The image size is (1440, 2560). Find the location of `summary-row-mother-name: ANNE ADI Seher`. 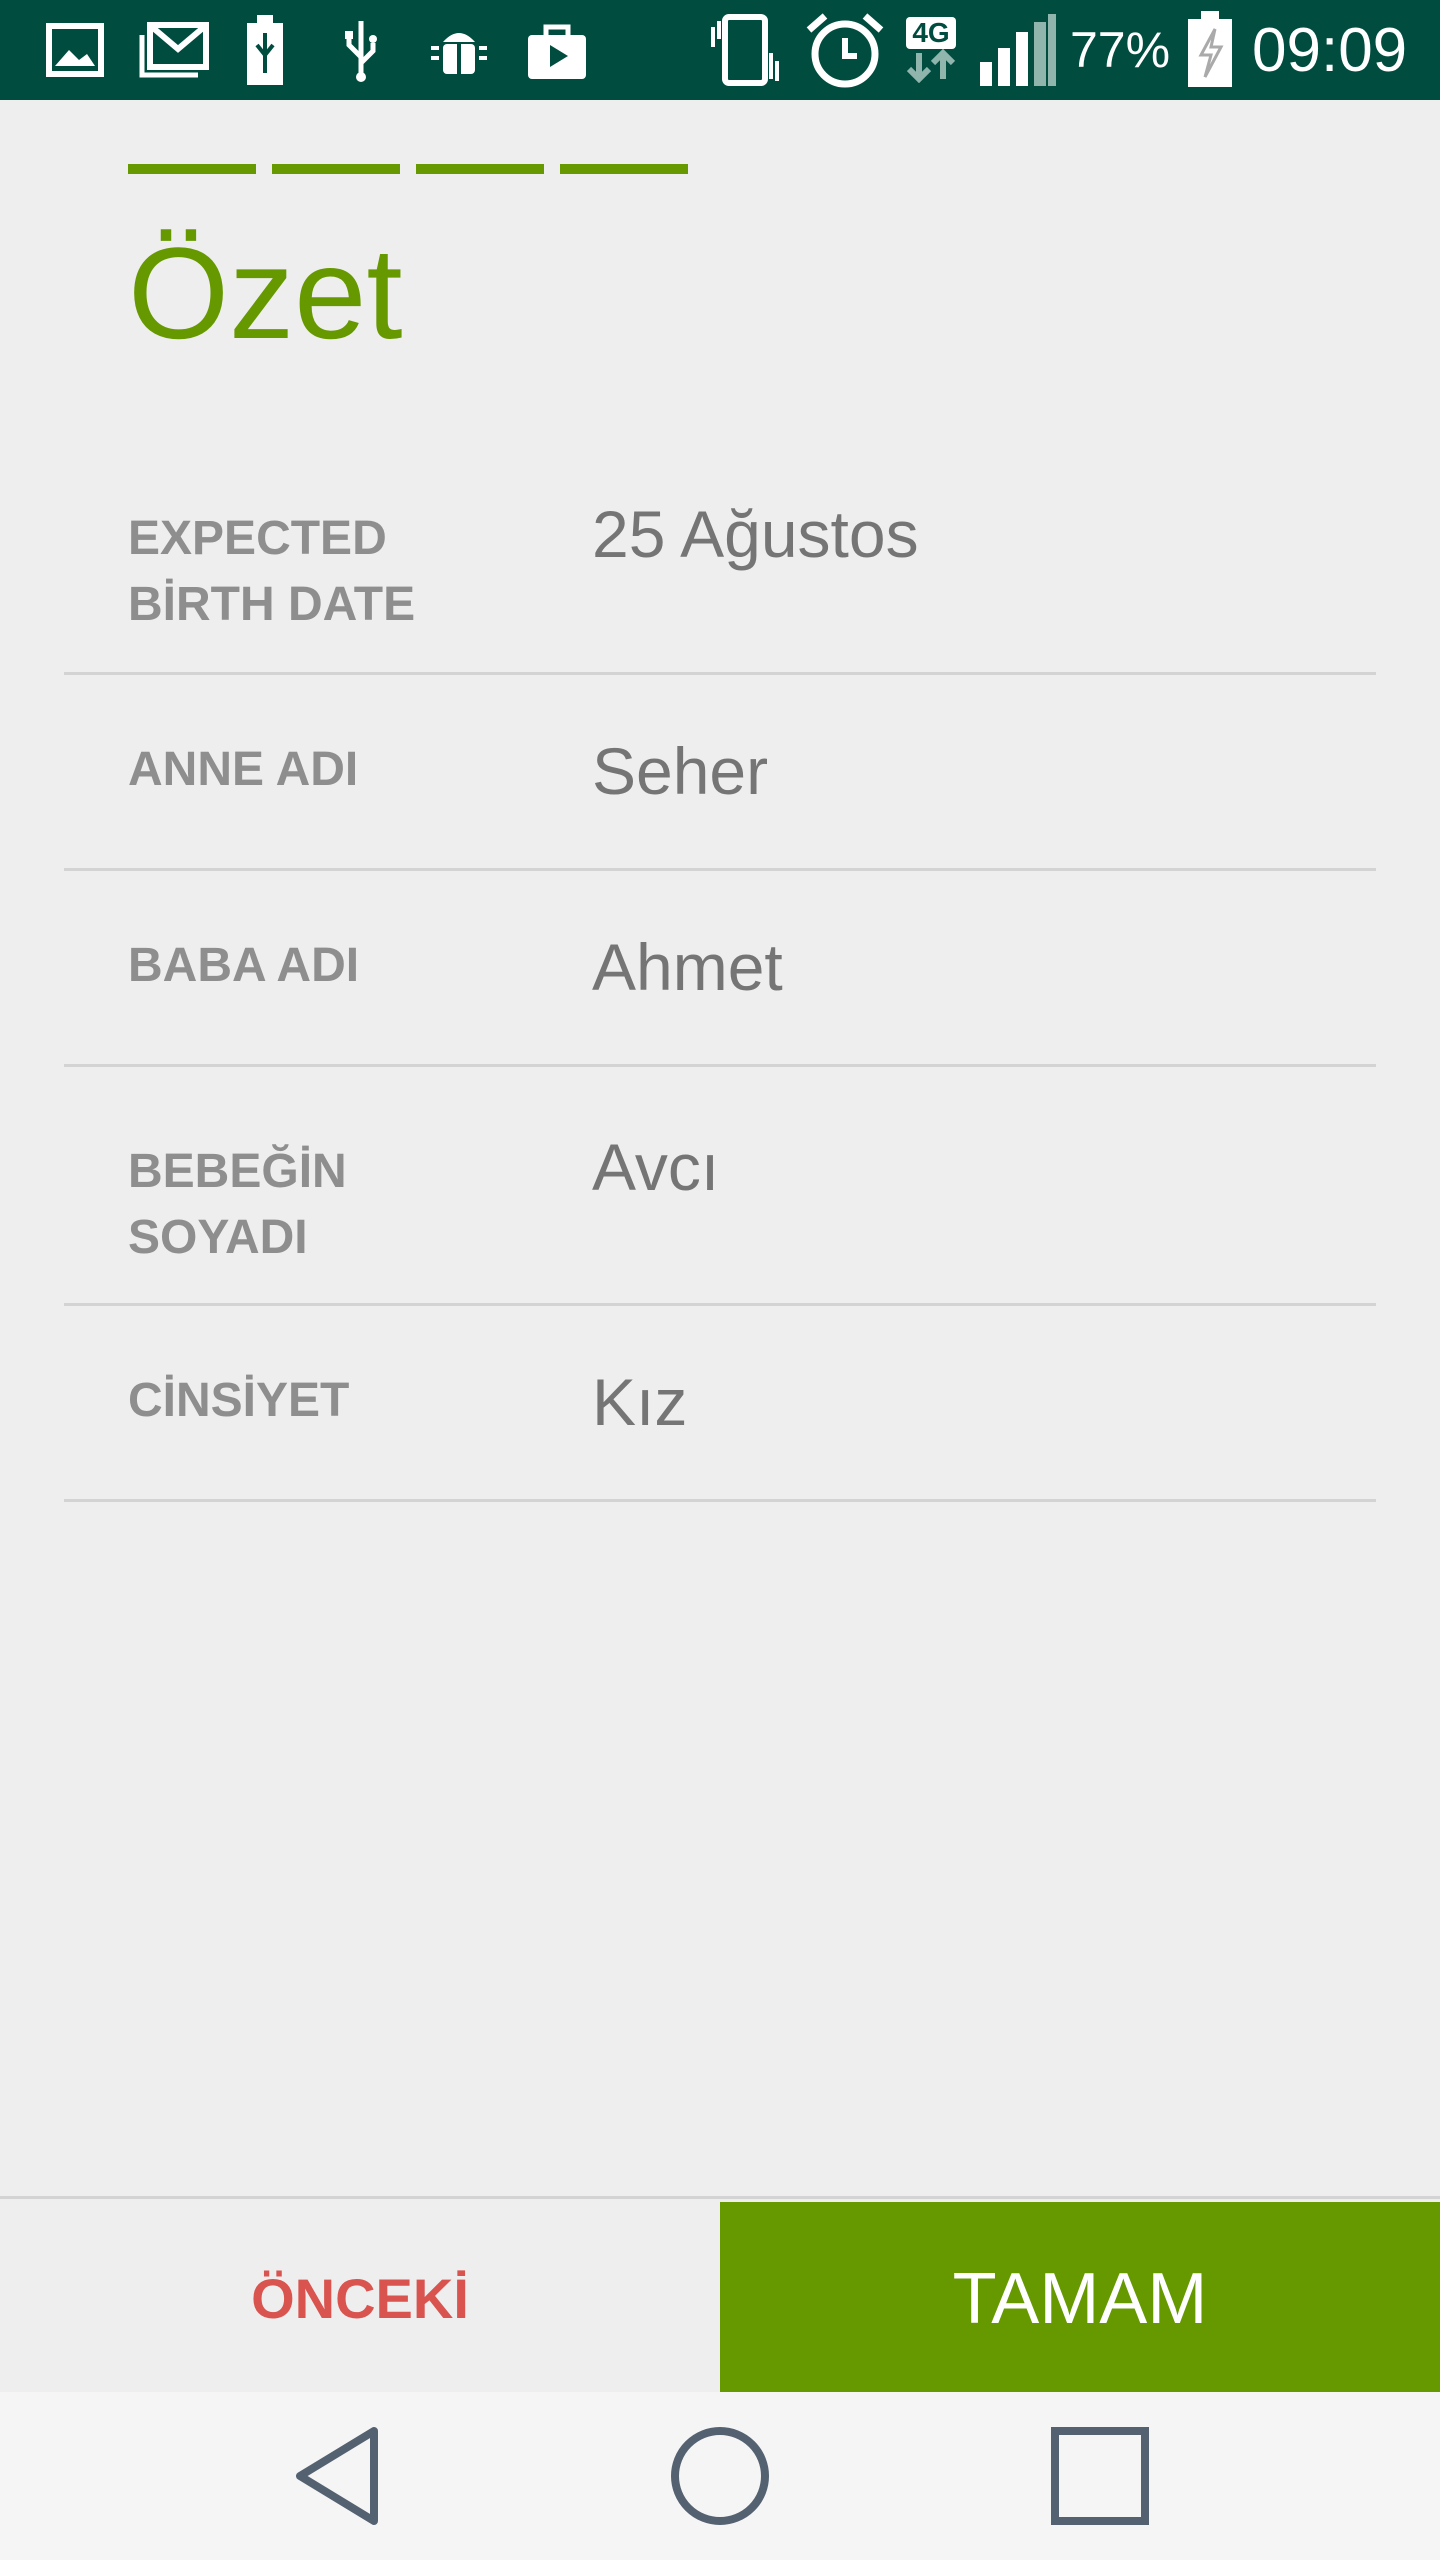

summary-row-mother-name: ANNE ADI Seher is located at coordinates (720, 773).